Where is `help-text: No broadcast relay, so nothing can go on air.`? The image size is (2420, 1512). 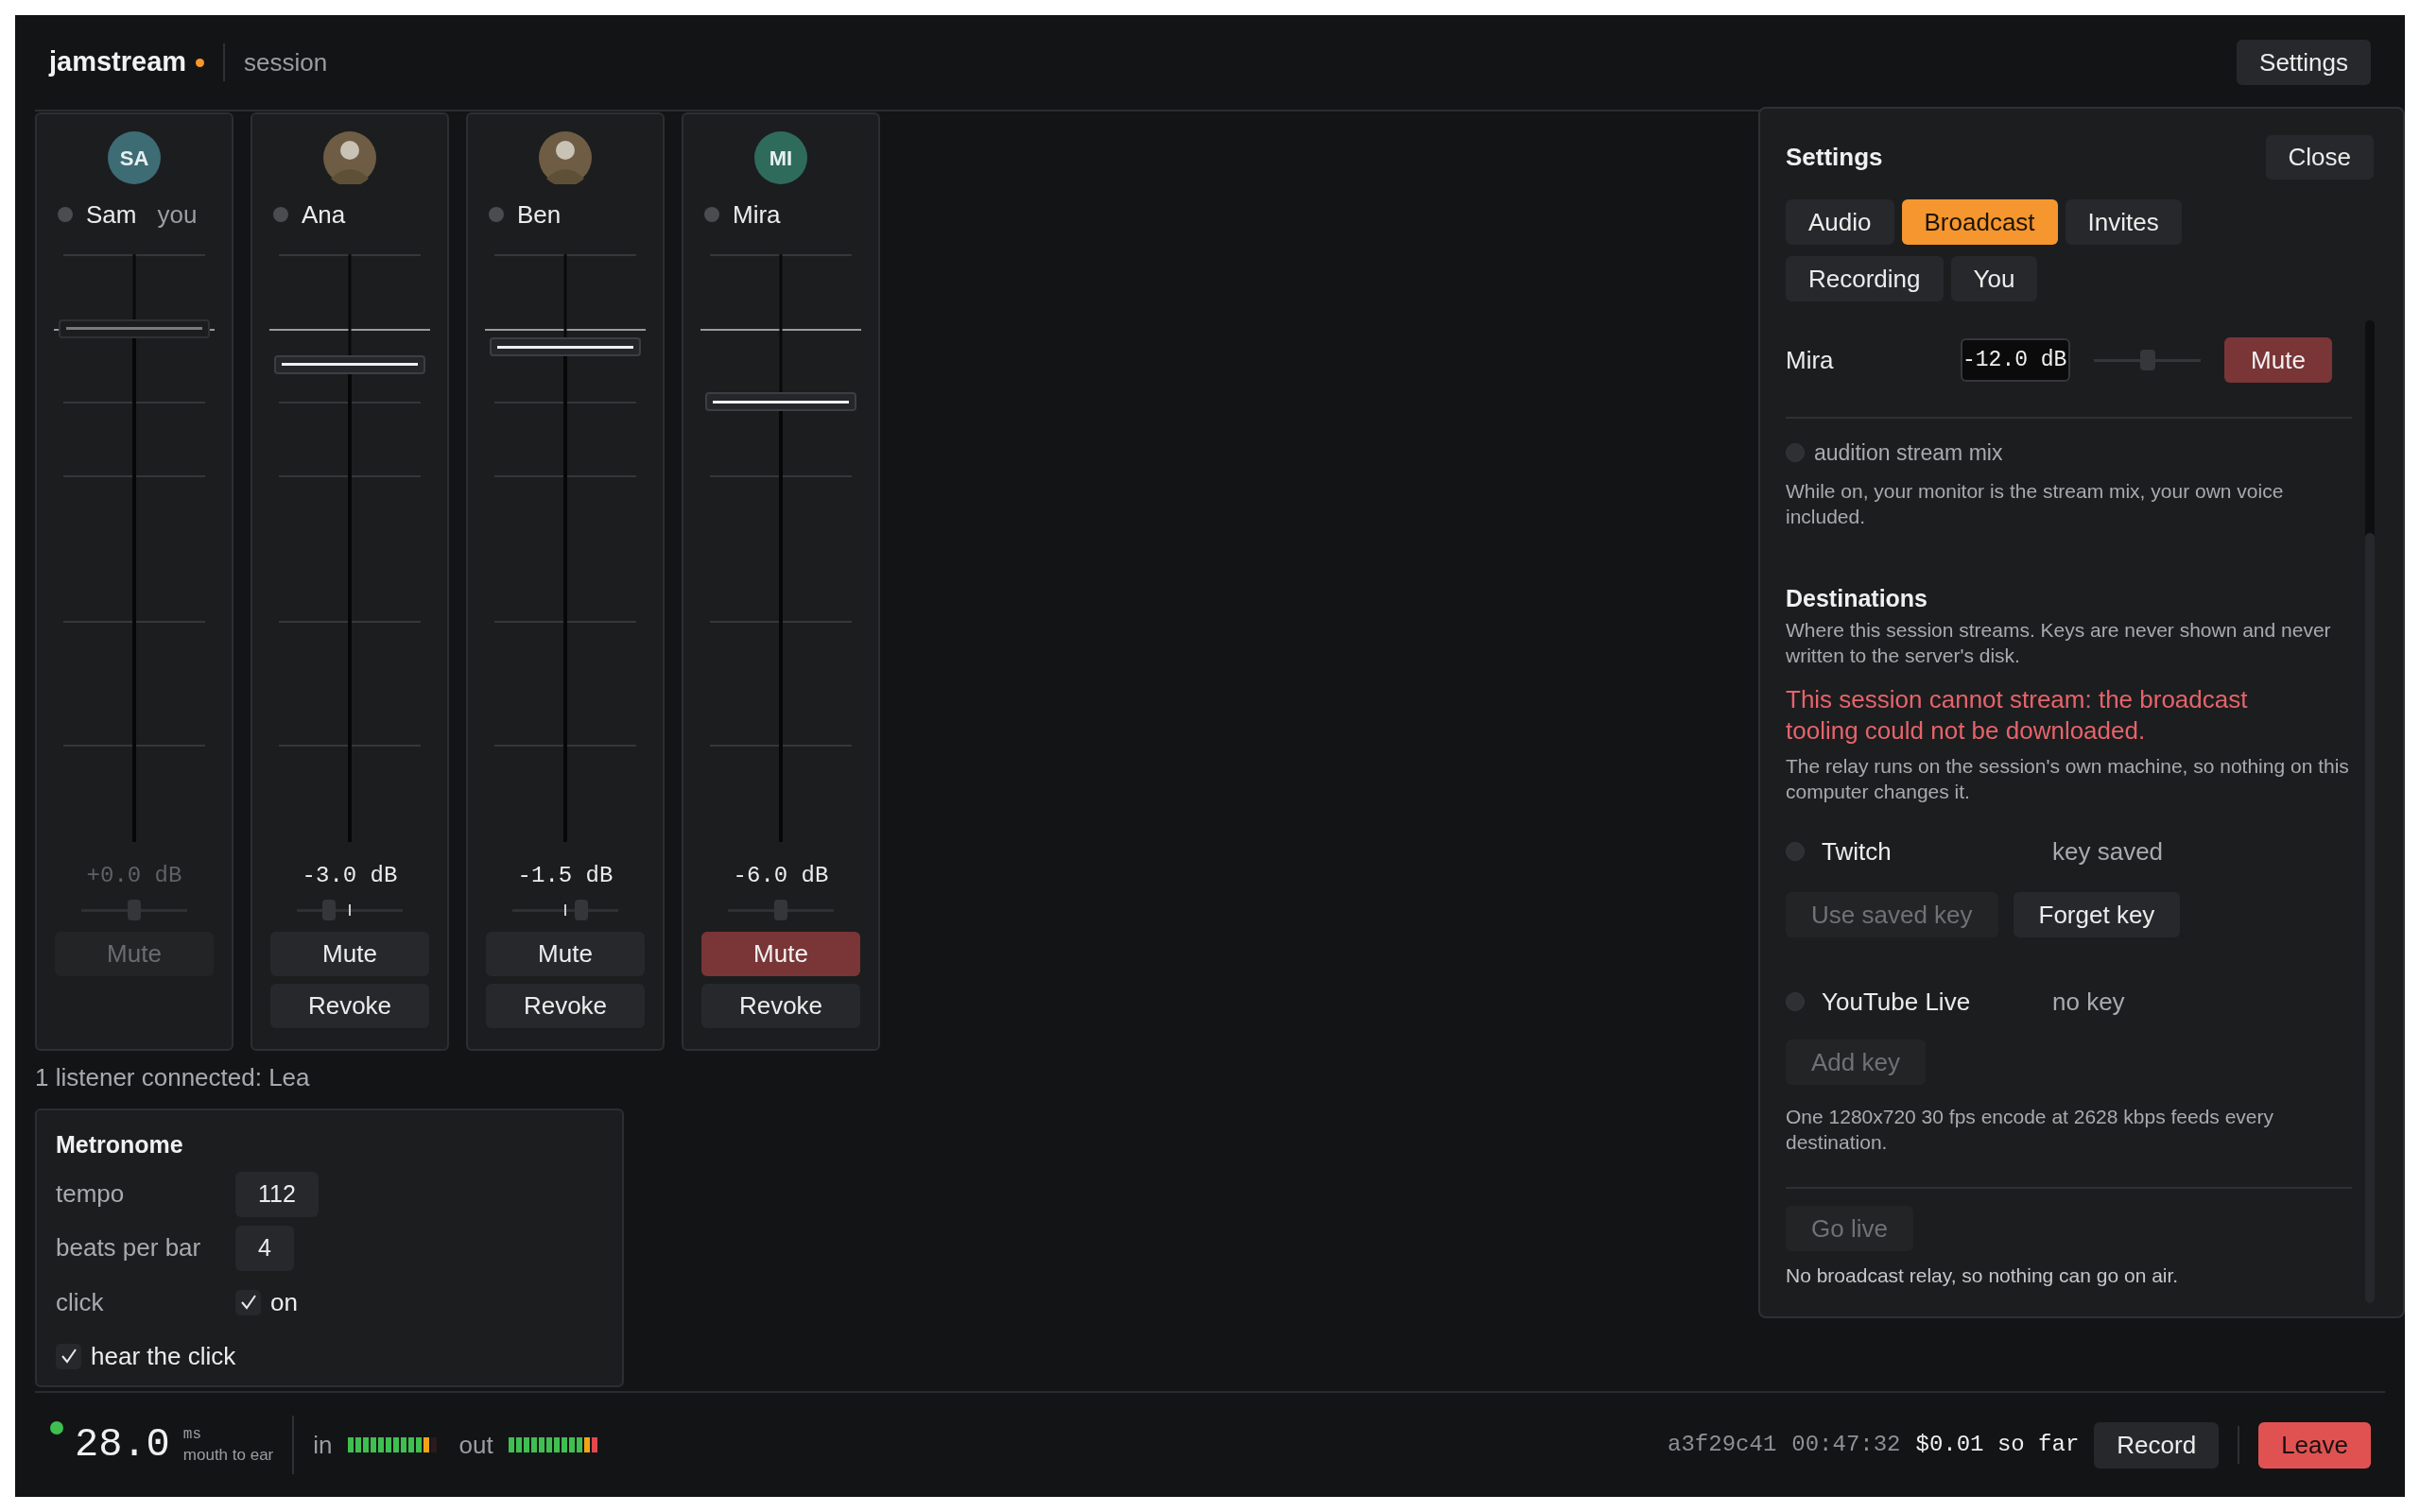
help-text: No broadcast relay, so nothing can go on air. is located at coordinates (1983, 1275).